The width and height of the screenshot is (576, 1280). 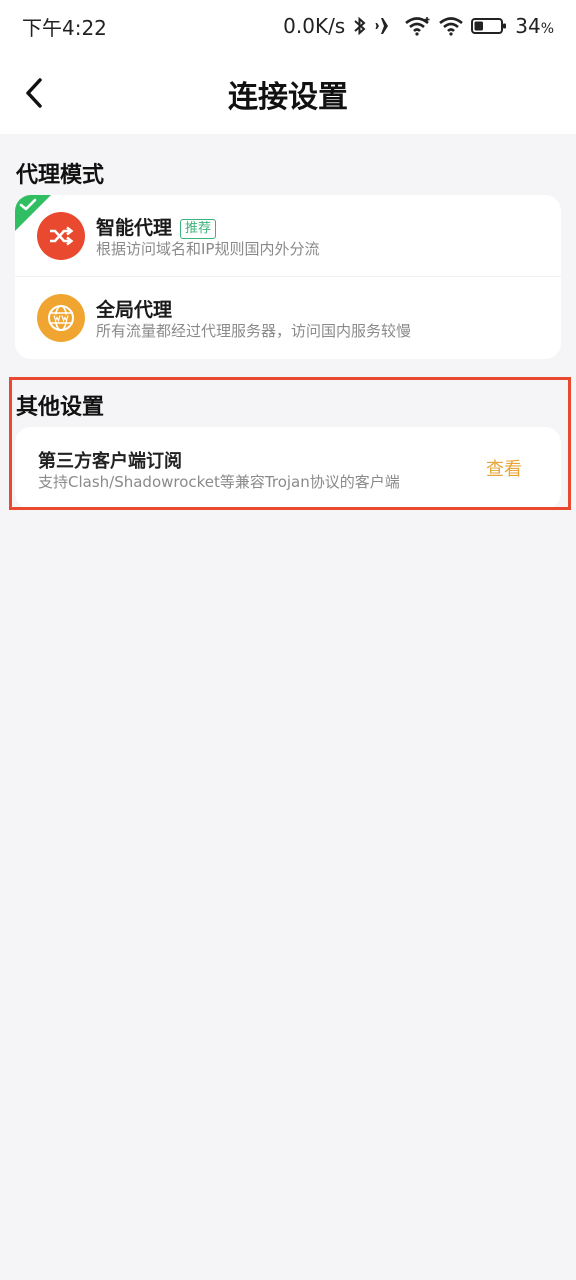 What do you see at coordinates (198, 229) in the screenshot?
I see `recommended-badge: 推荐` at bounding box center [198, 229].